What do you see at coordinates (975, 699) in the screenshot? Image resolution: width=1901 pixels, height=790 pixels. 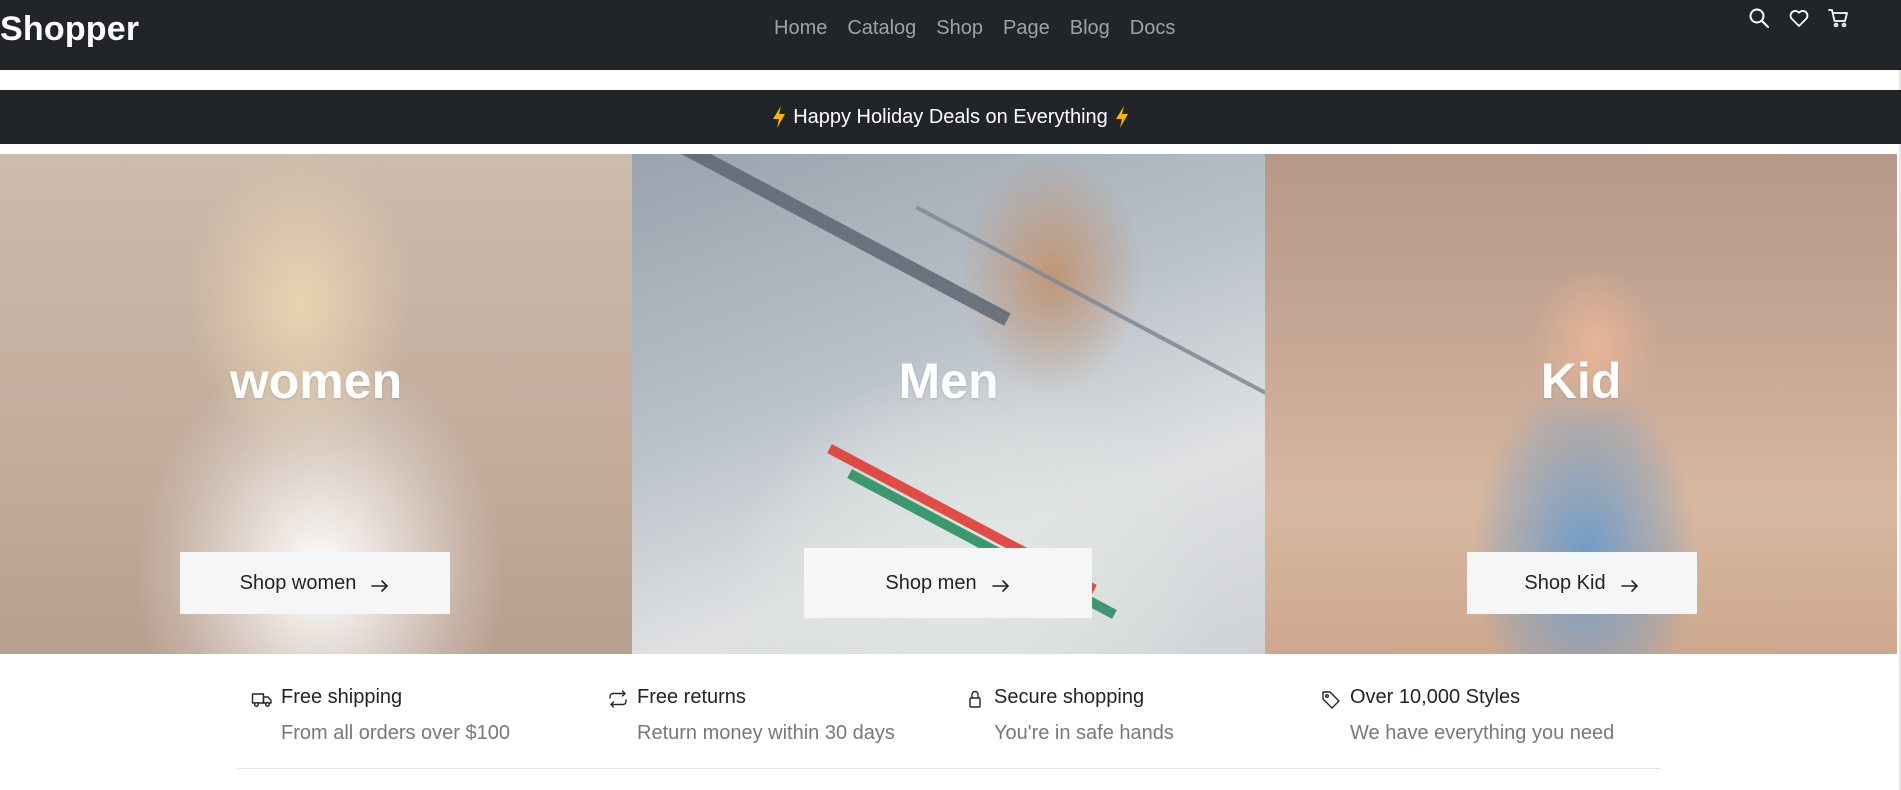 I see `lock-icon` at bounding box center [975, 699].